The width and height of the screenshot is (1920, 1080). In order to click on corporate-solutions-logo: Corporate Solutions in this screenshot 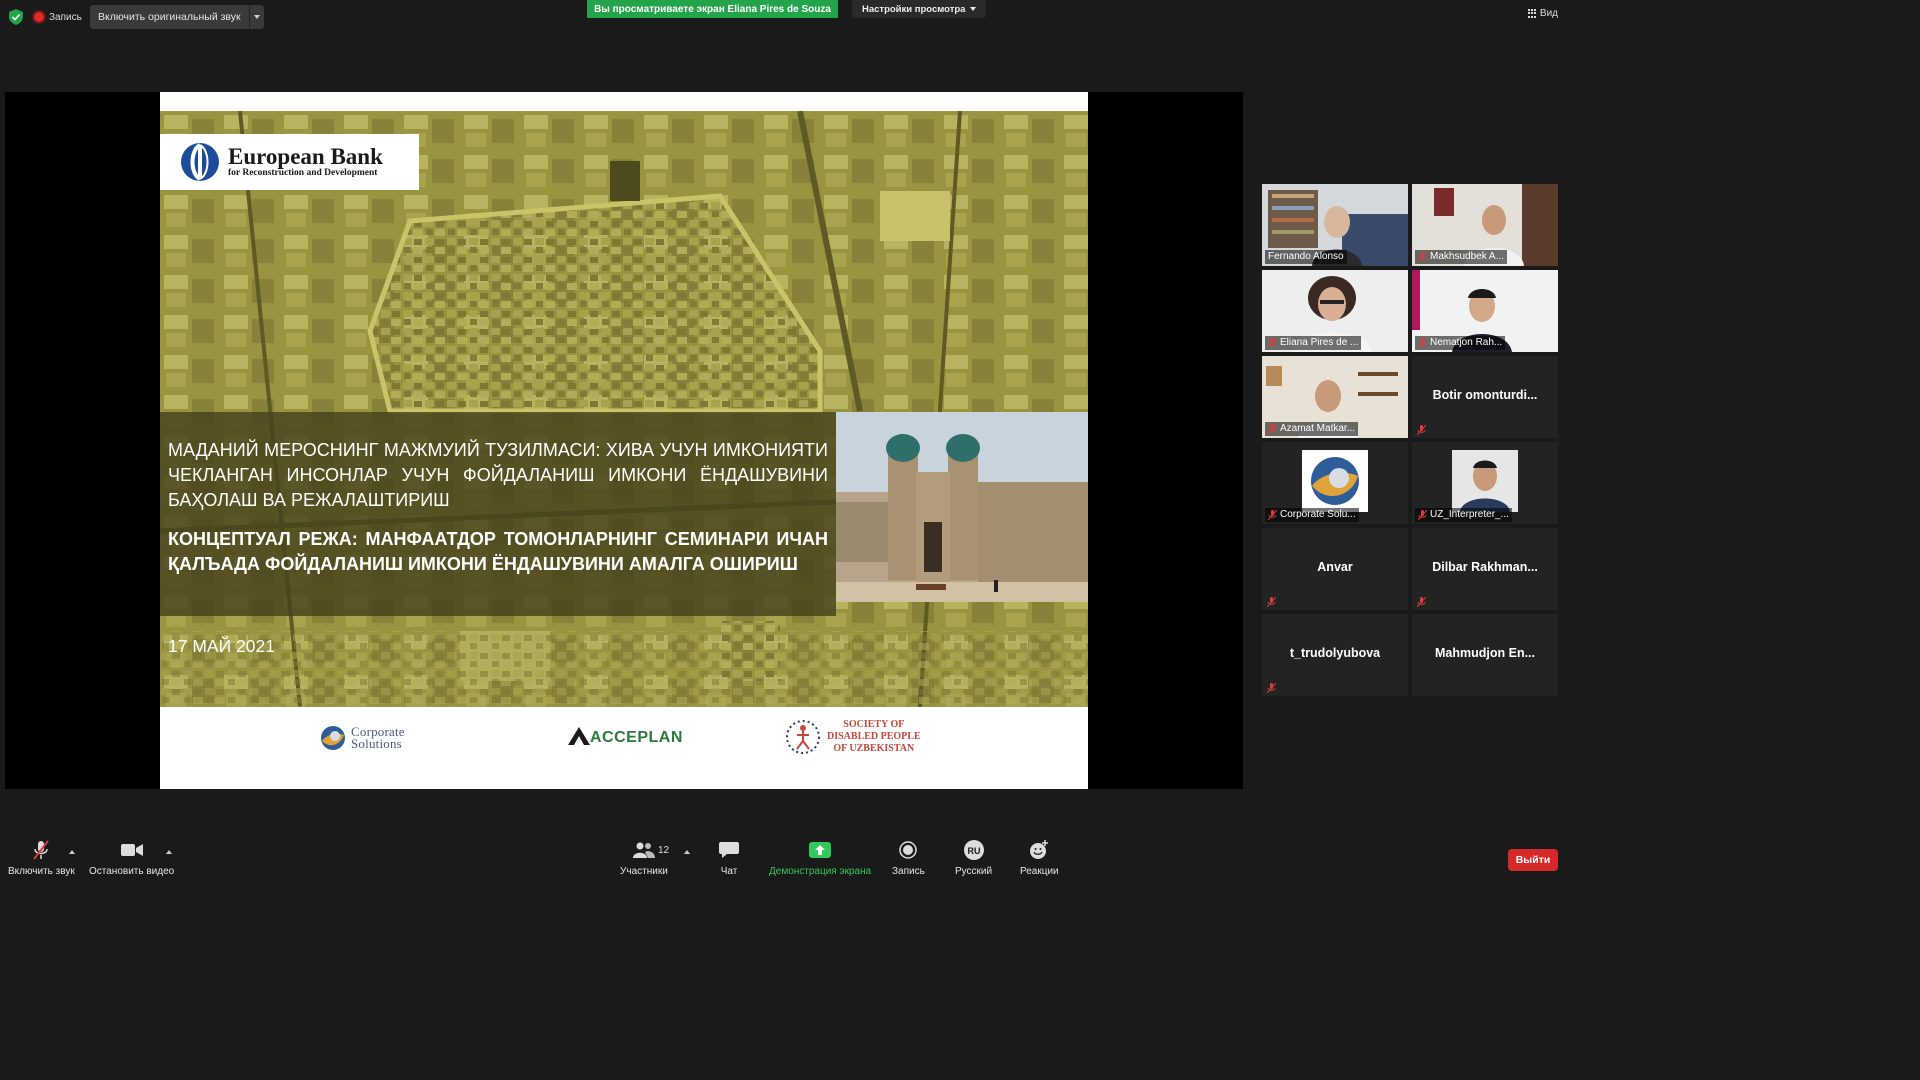, I will do `click(362, 738)`.